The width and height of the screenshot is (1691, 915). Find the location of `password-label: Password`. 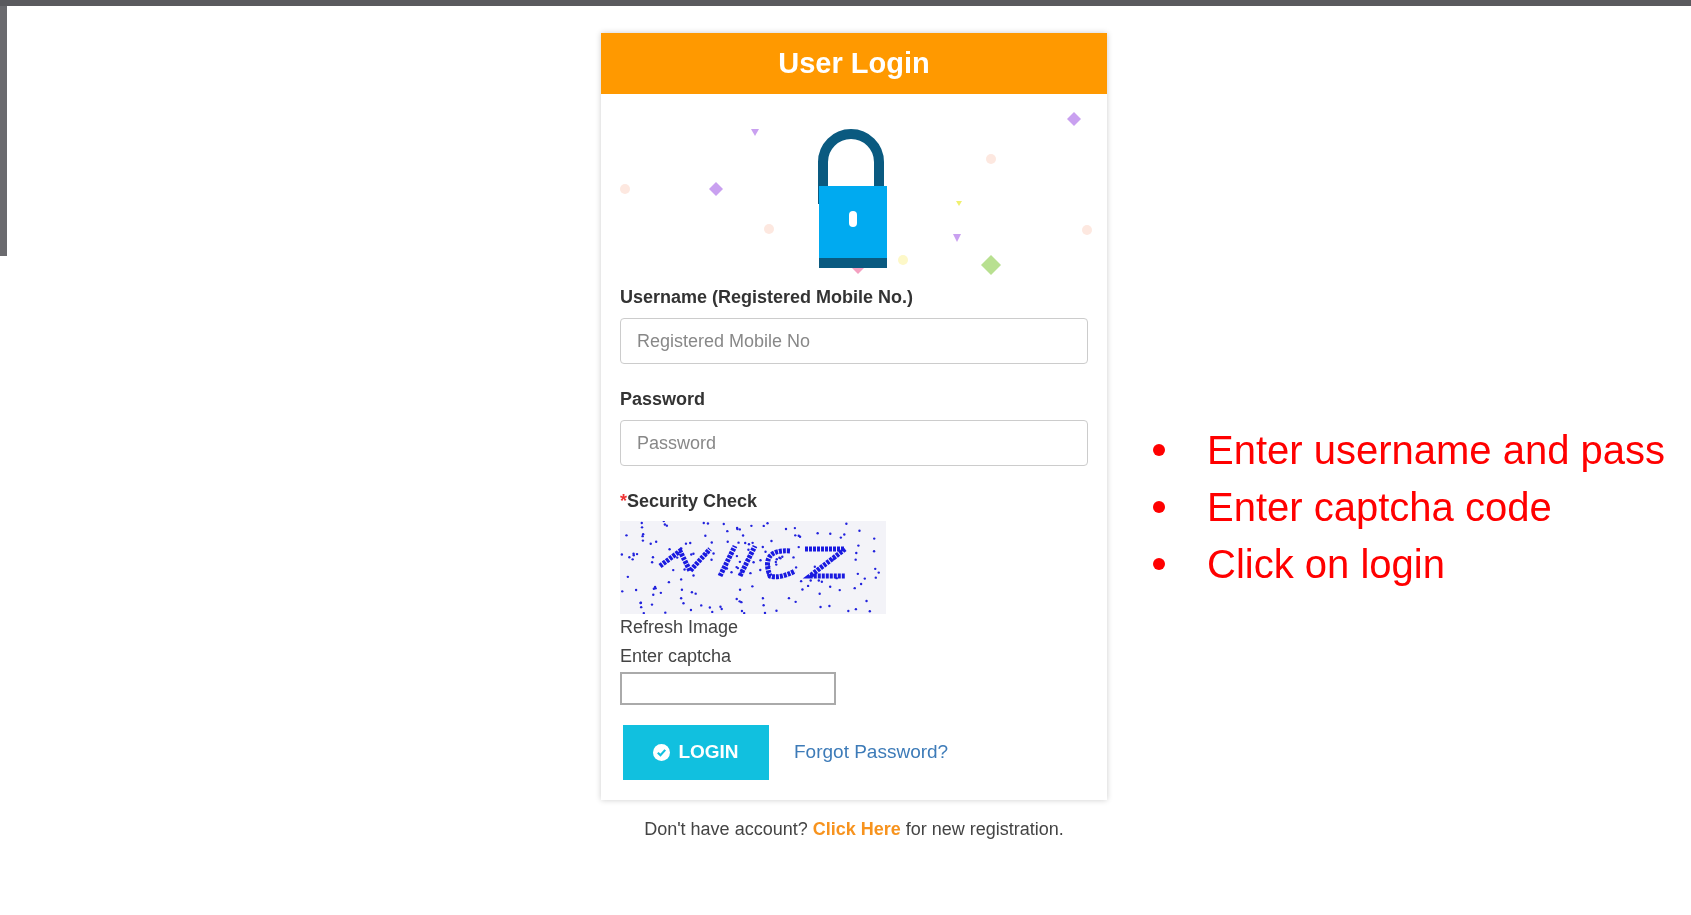

password-label: Password is located at coordinates (663, 399).